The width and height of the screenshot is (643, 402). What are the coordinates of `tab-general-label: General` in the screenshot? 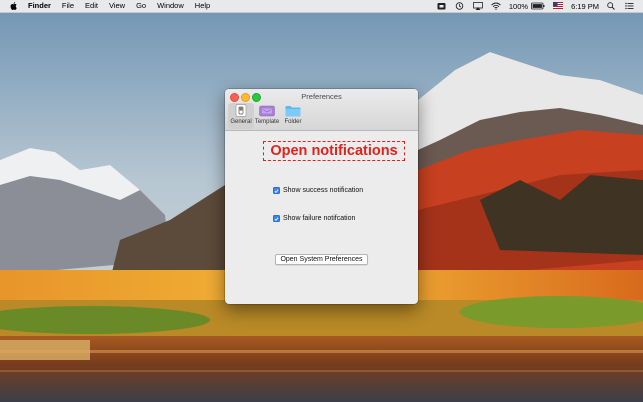 It's located at (241, 122).